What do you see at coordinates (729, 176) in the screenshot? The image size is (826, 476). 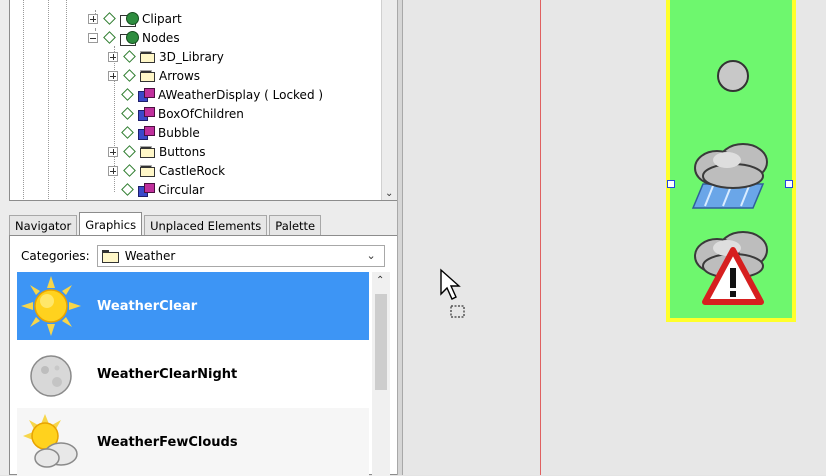 I see `rain-cloud-icon` at bounding box center [729, 176].